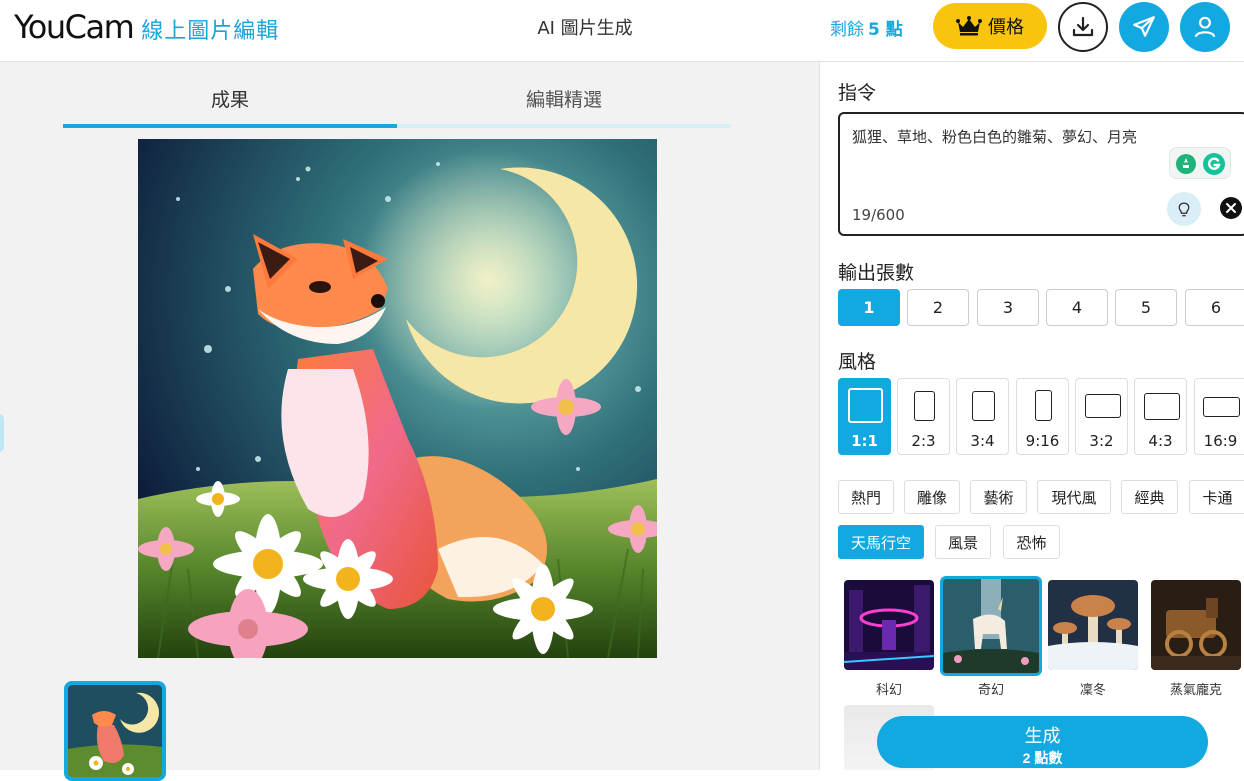 The image size is (1244, 781). What do you see at coordinates (982, 441) in the screenshot?
I see `ratio-label: 3:4` at bounding box center [982, 441].